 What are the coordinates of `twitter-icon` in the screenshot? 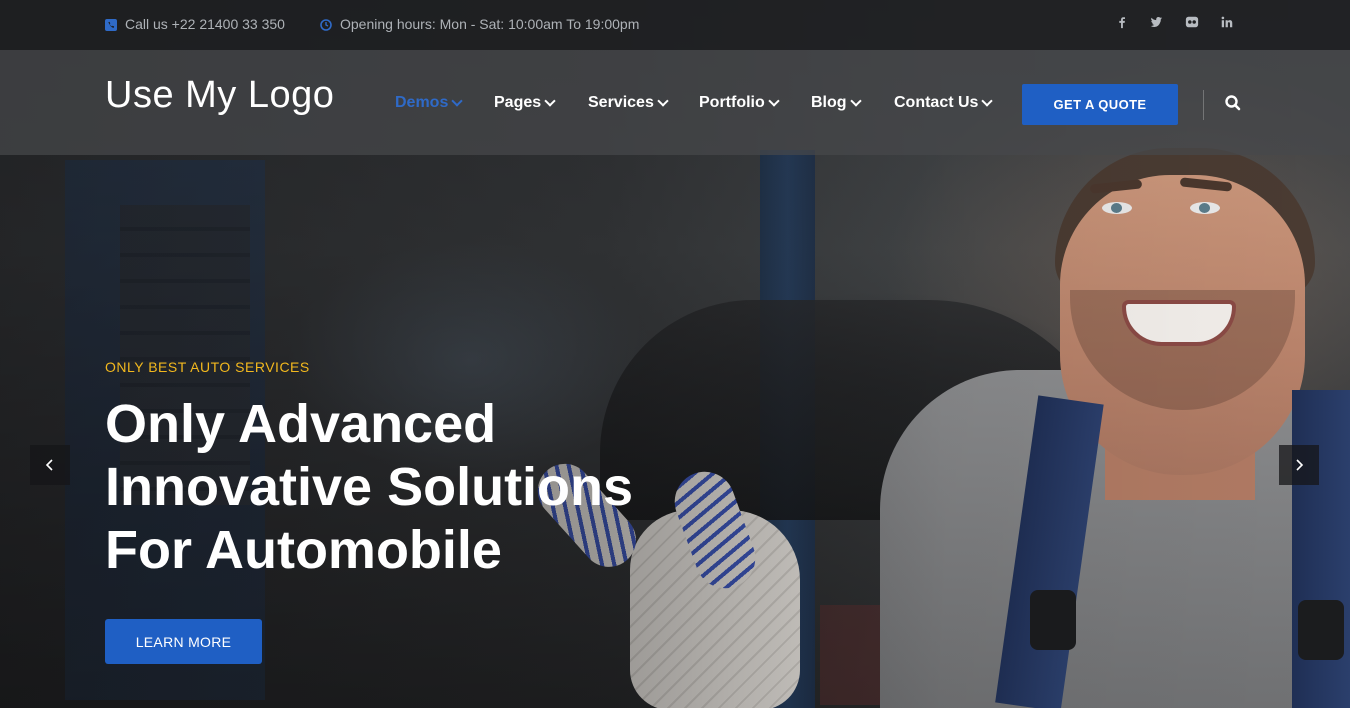 It's located at (1156, 24).